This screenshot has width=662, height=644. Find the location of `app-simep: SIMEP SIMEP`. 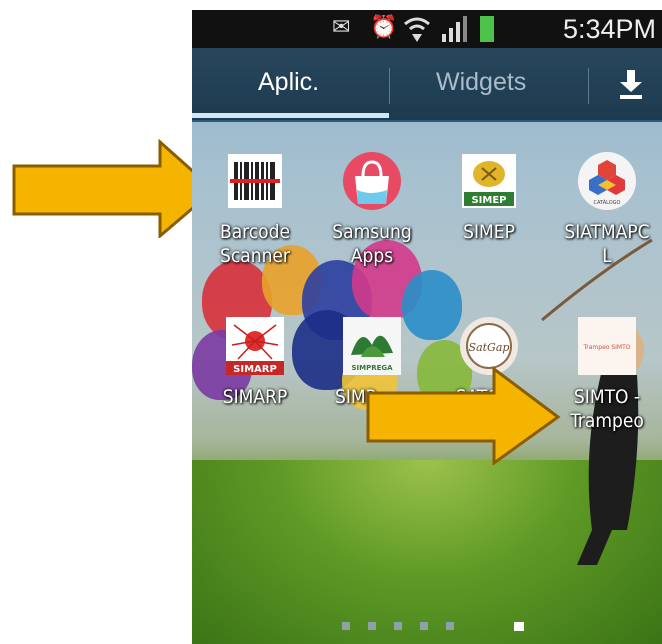

app-simep: SIMEP SIMEP is located at coordinates (489, 197).